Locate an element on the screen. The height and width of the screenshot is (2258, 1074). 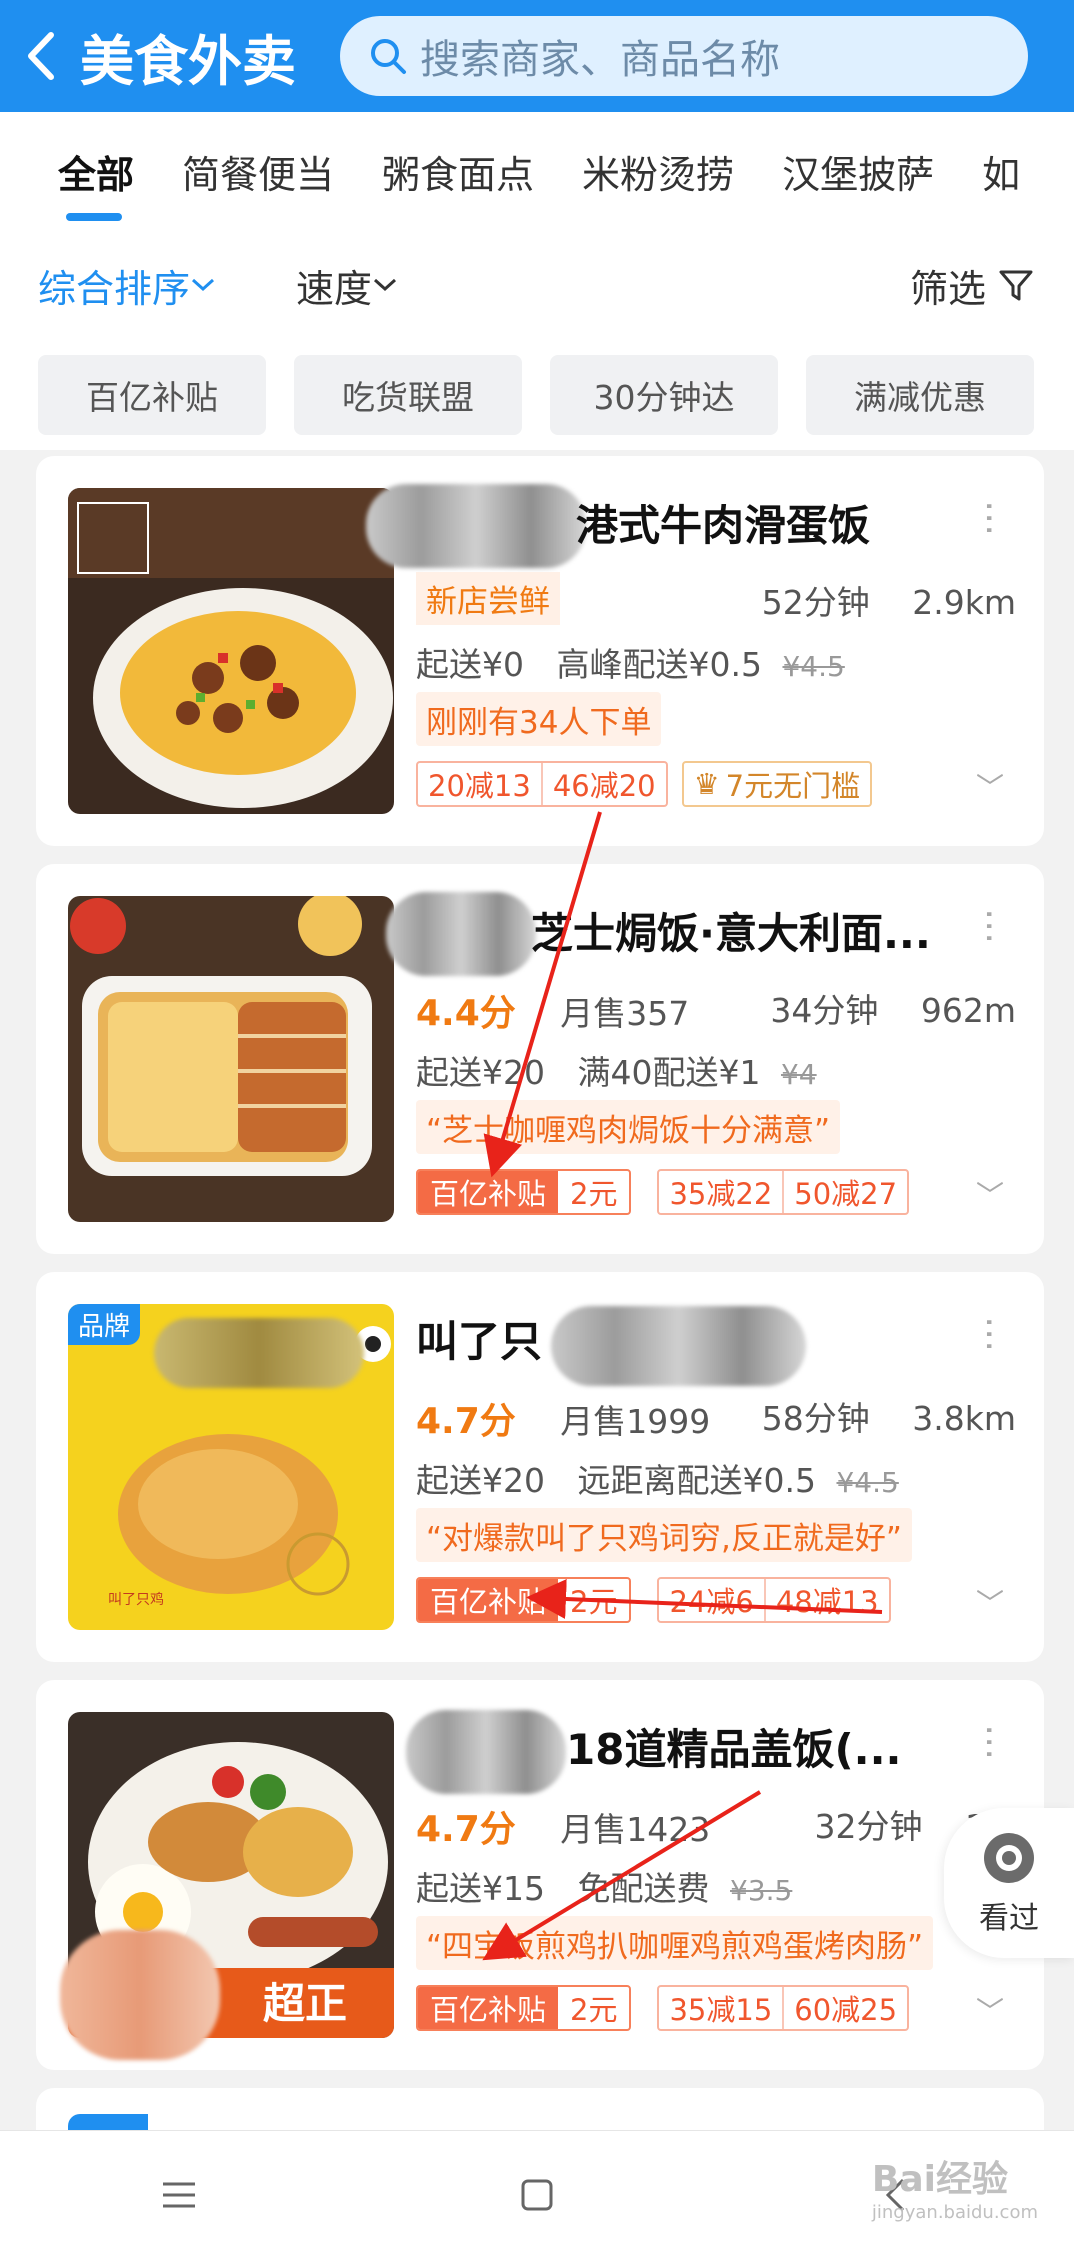
tab-congee-noodles: 粥食面点 is located at coordinates (458, 171).